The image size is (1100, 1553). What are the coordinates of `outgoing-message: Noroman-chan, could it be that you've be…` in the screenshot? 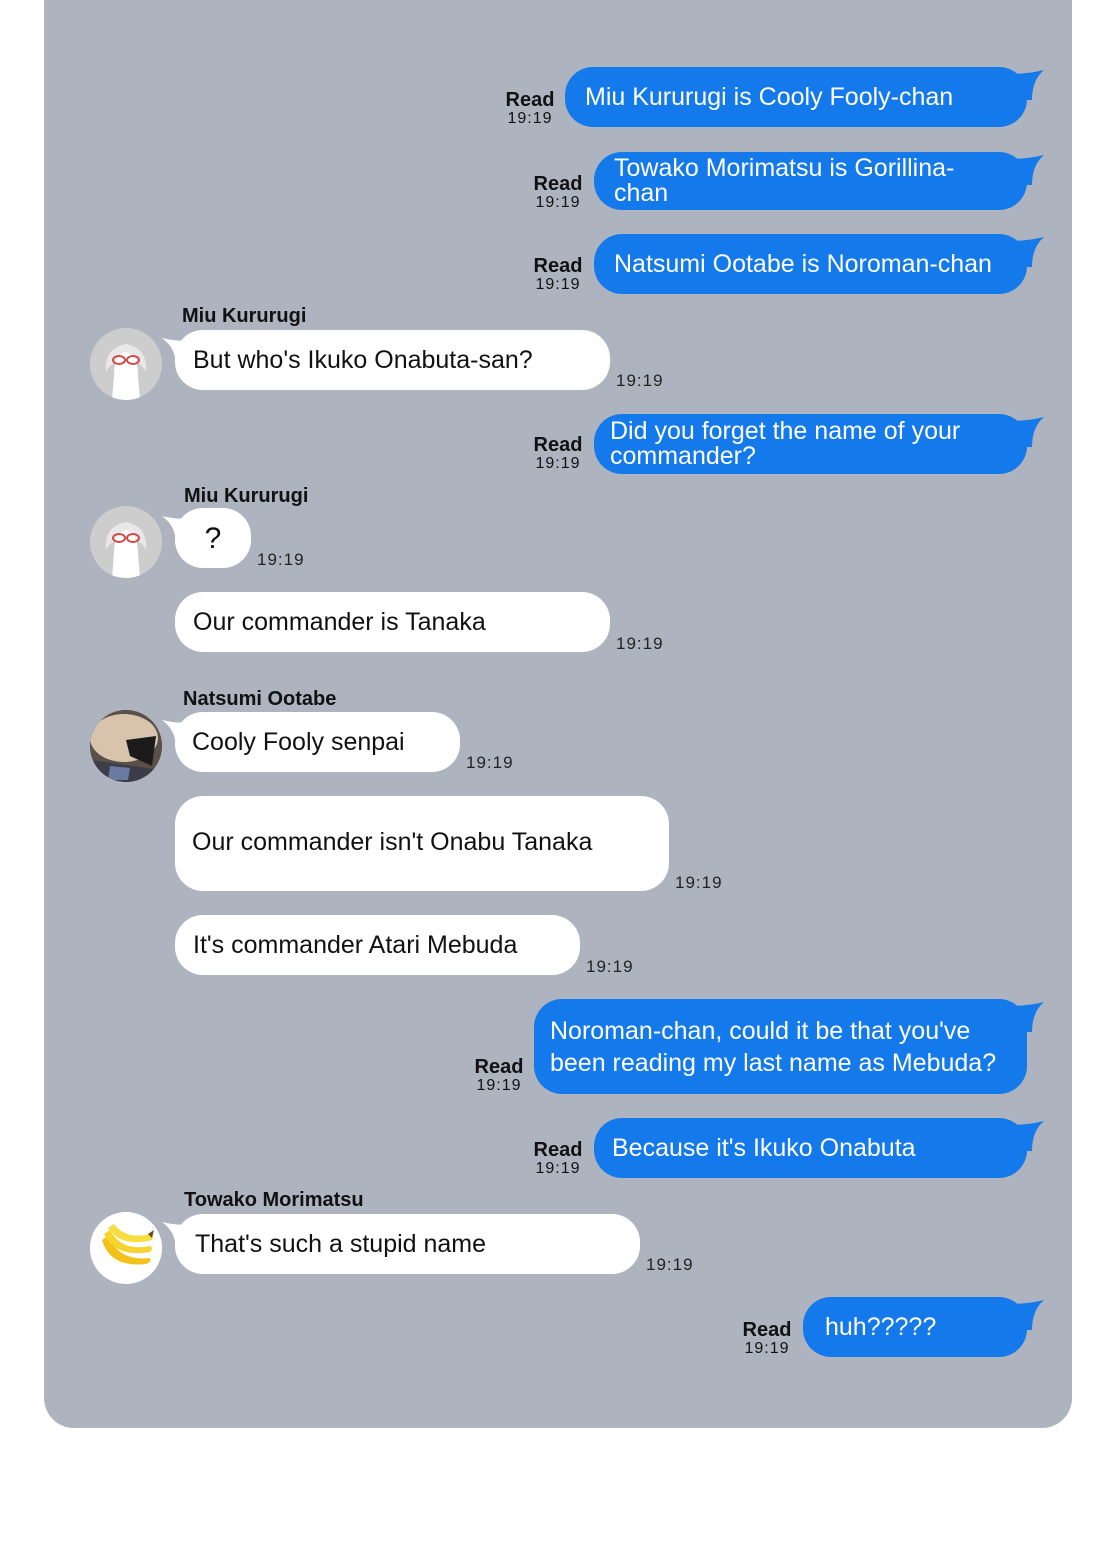 It's located at (780, 1046).